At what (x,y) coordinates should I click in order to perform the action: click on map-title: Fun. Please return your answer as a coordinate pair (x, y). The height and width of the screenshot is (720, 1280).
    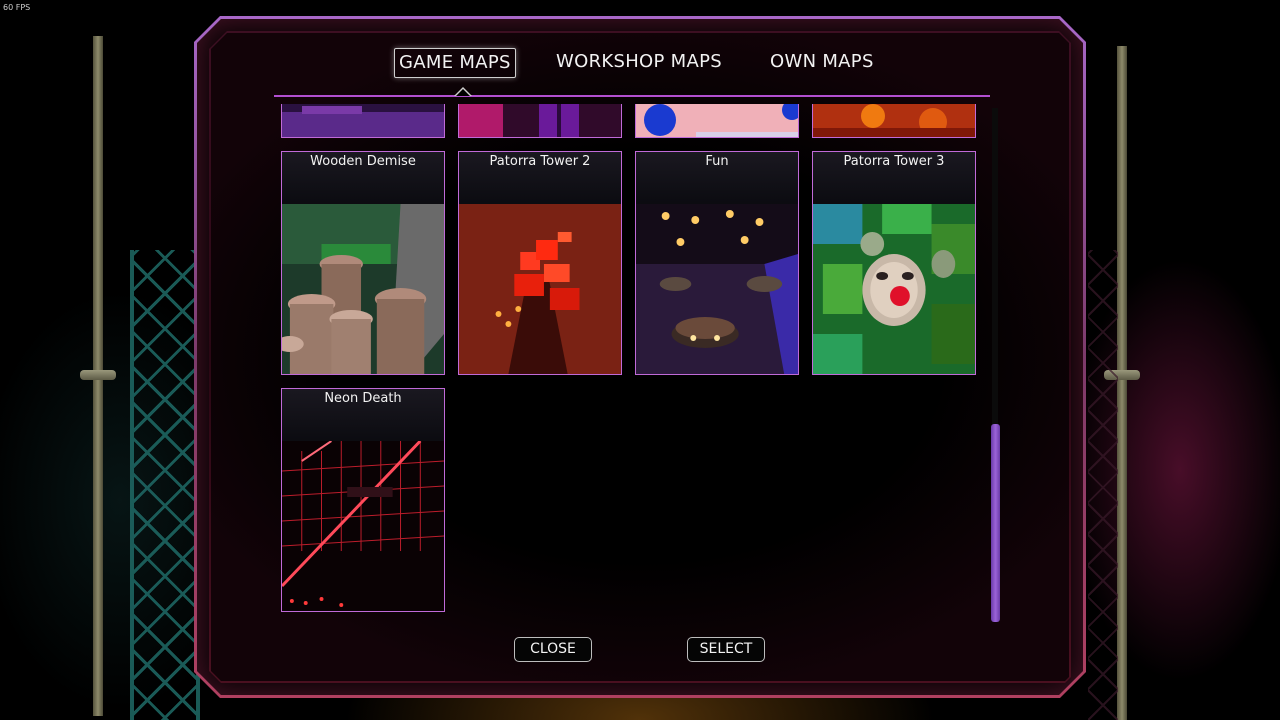
    Looking at the image, I should click on (717, 179).